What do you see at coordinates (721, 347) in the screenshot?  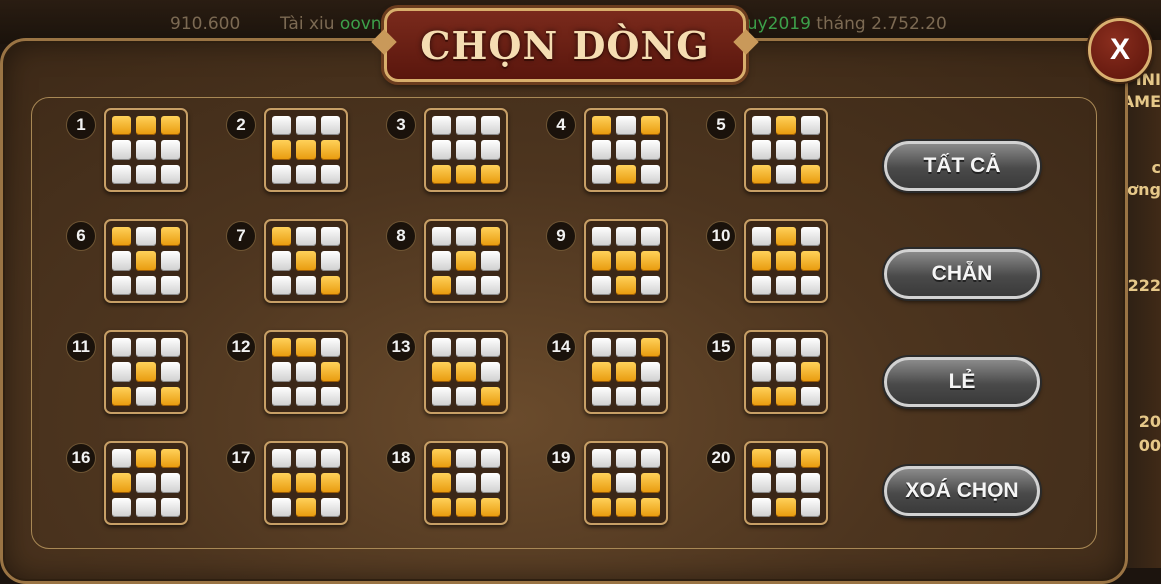 I see `line-number: 15` at bounding box center [721, 347].